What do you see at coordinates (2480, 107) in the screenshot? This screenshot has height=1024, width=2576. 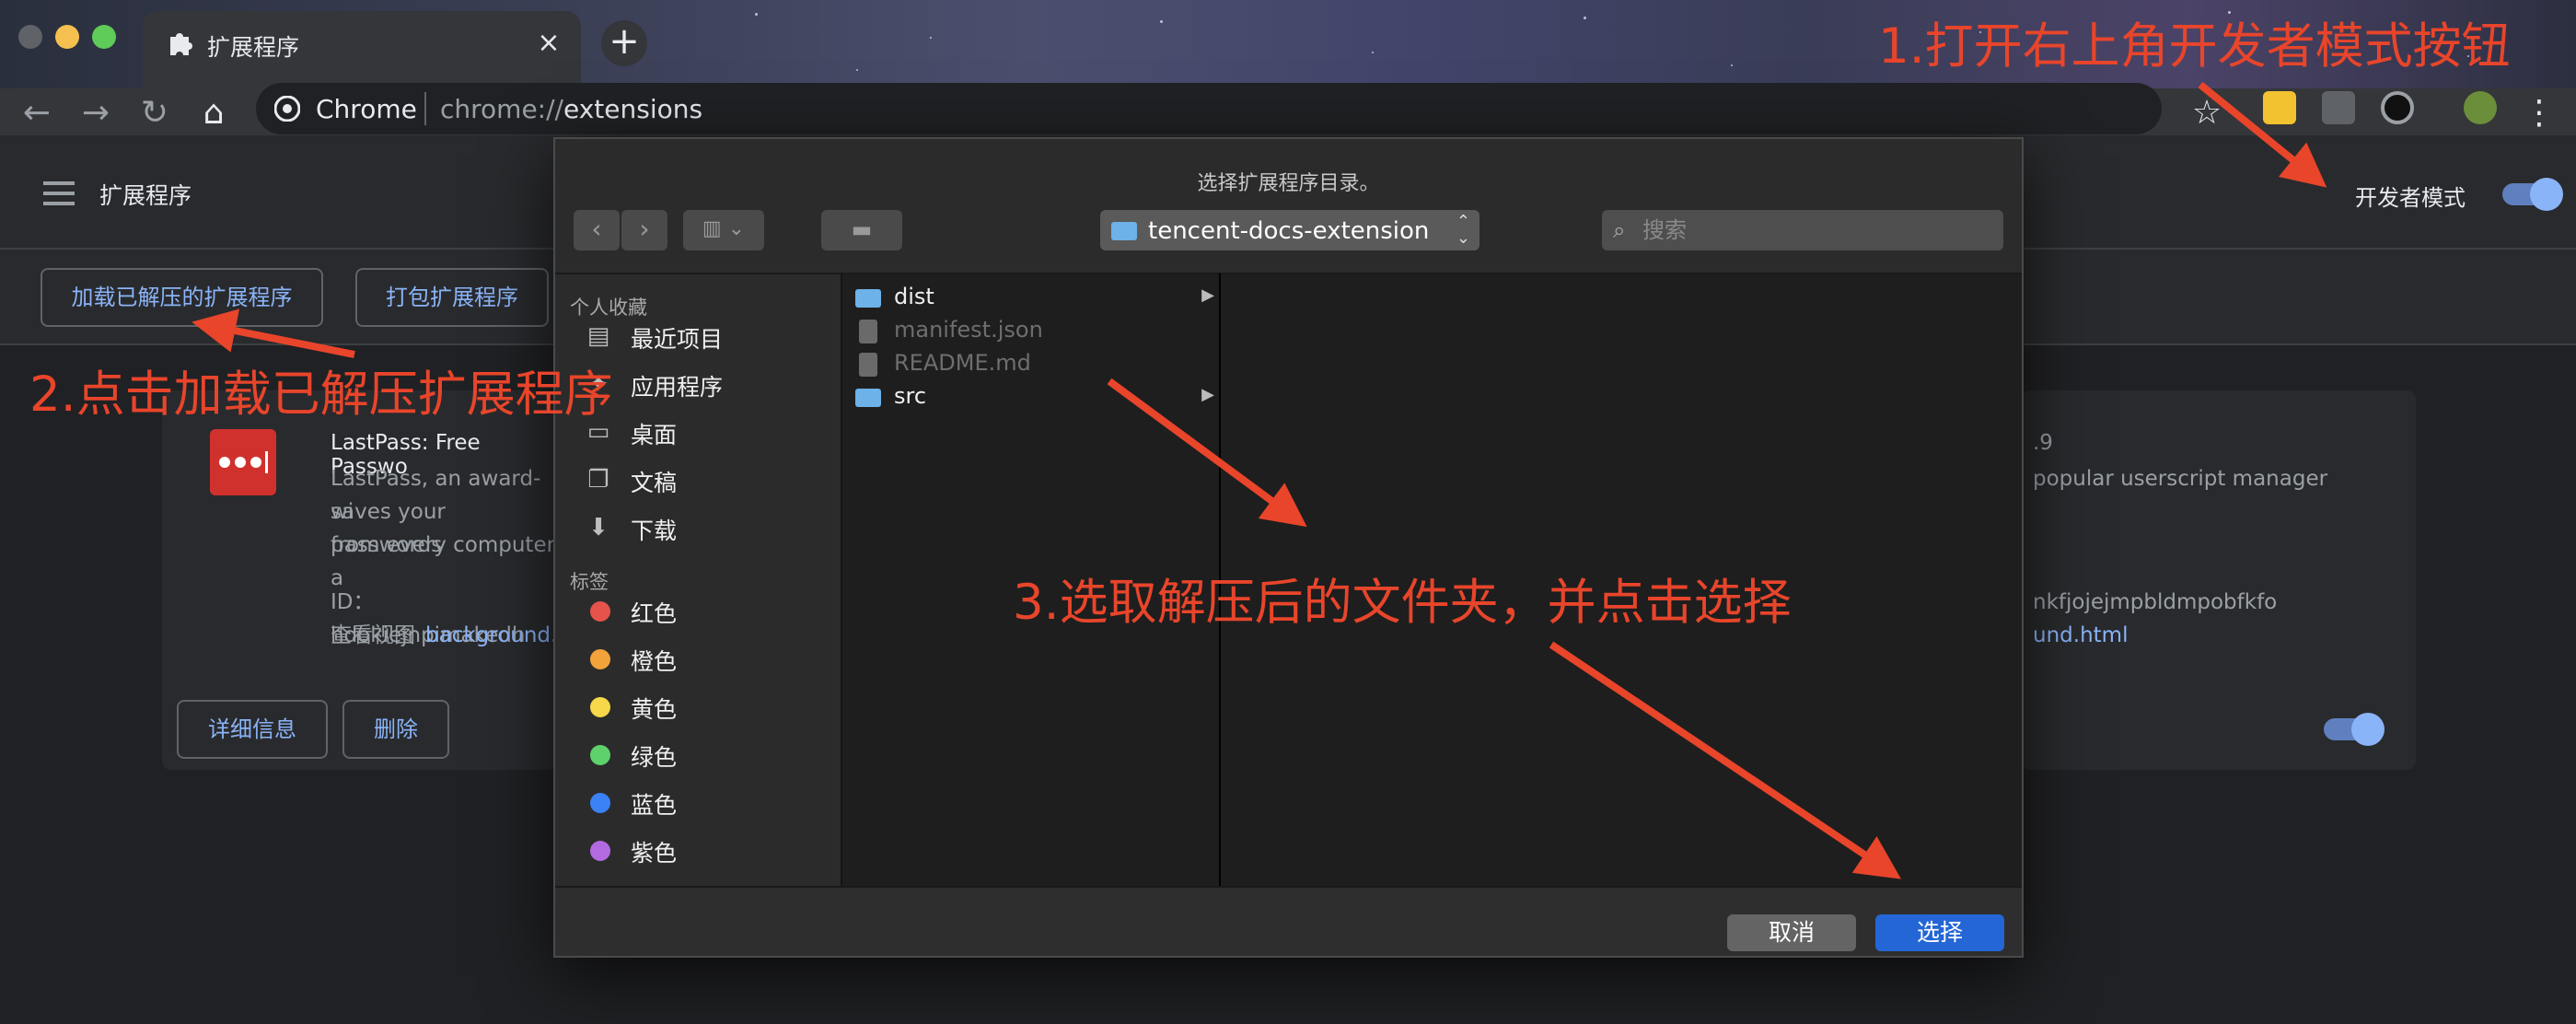 I see `profile-avatar` at bounding box center [2480, 107].